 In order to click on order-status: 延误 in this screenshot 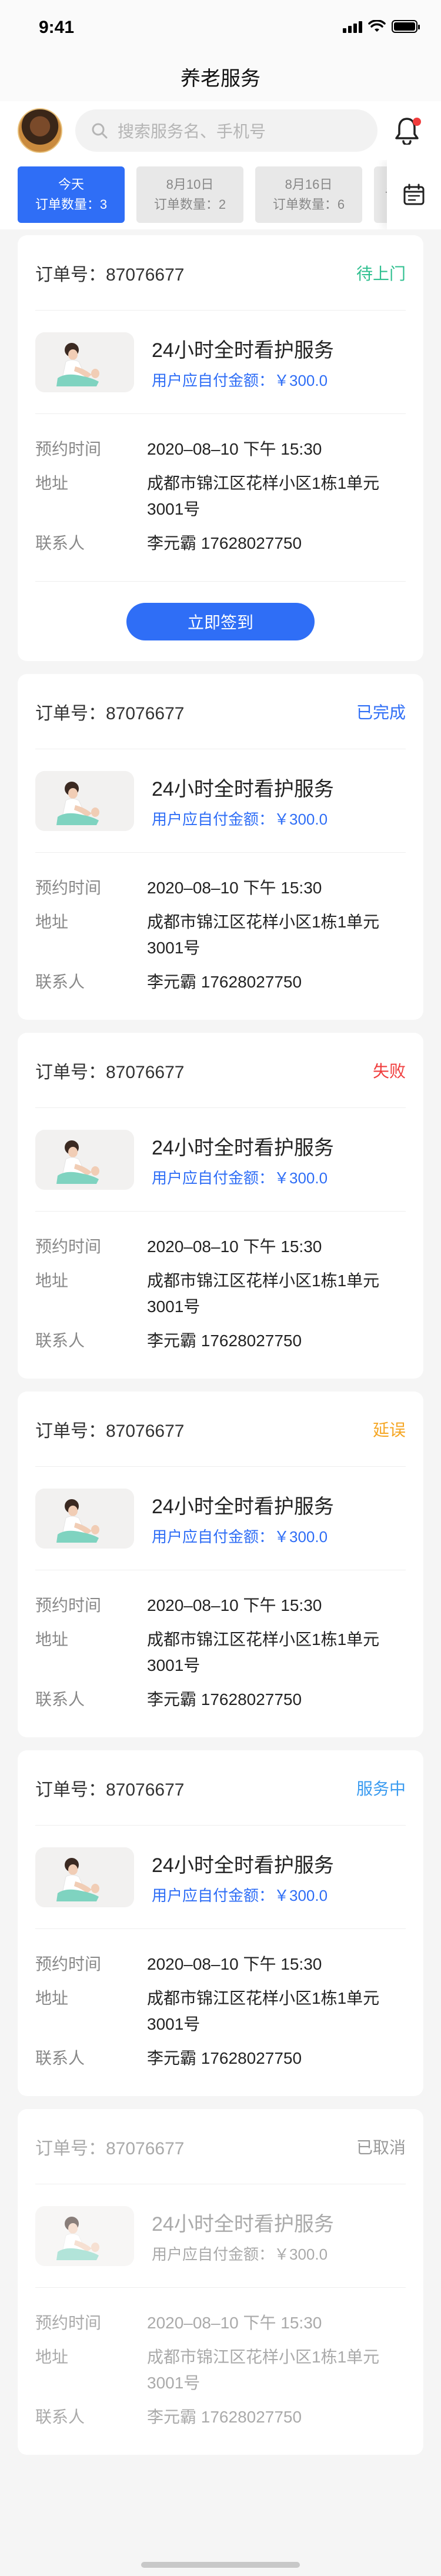, I will do `click(389, 1429)`.